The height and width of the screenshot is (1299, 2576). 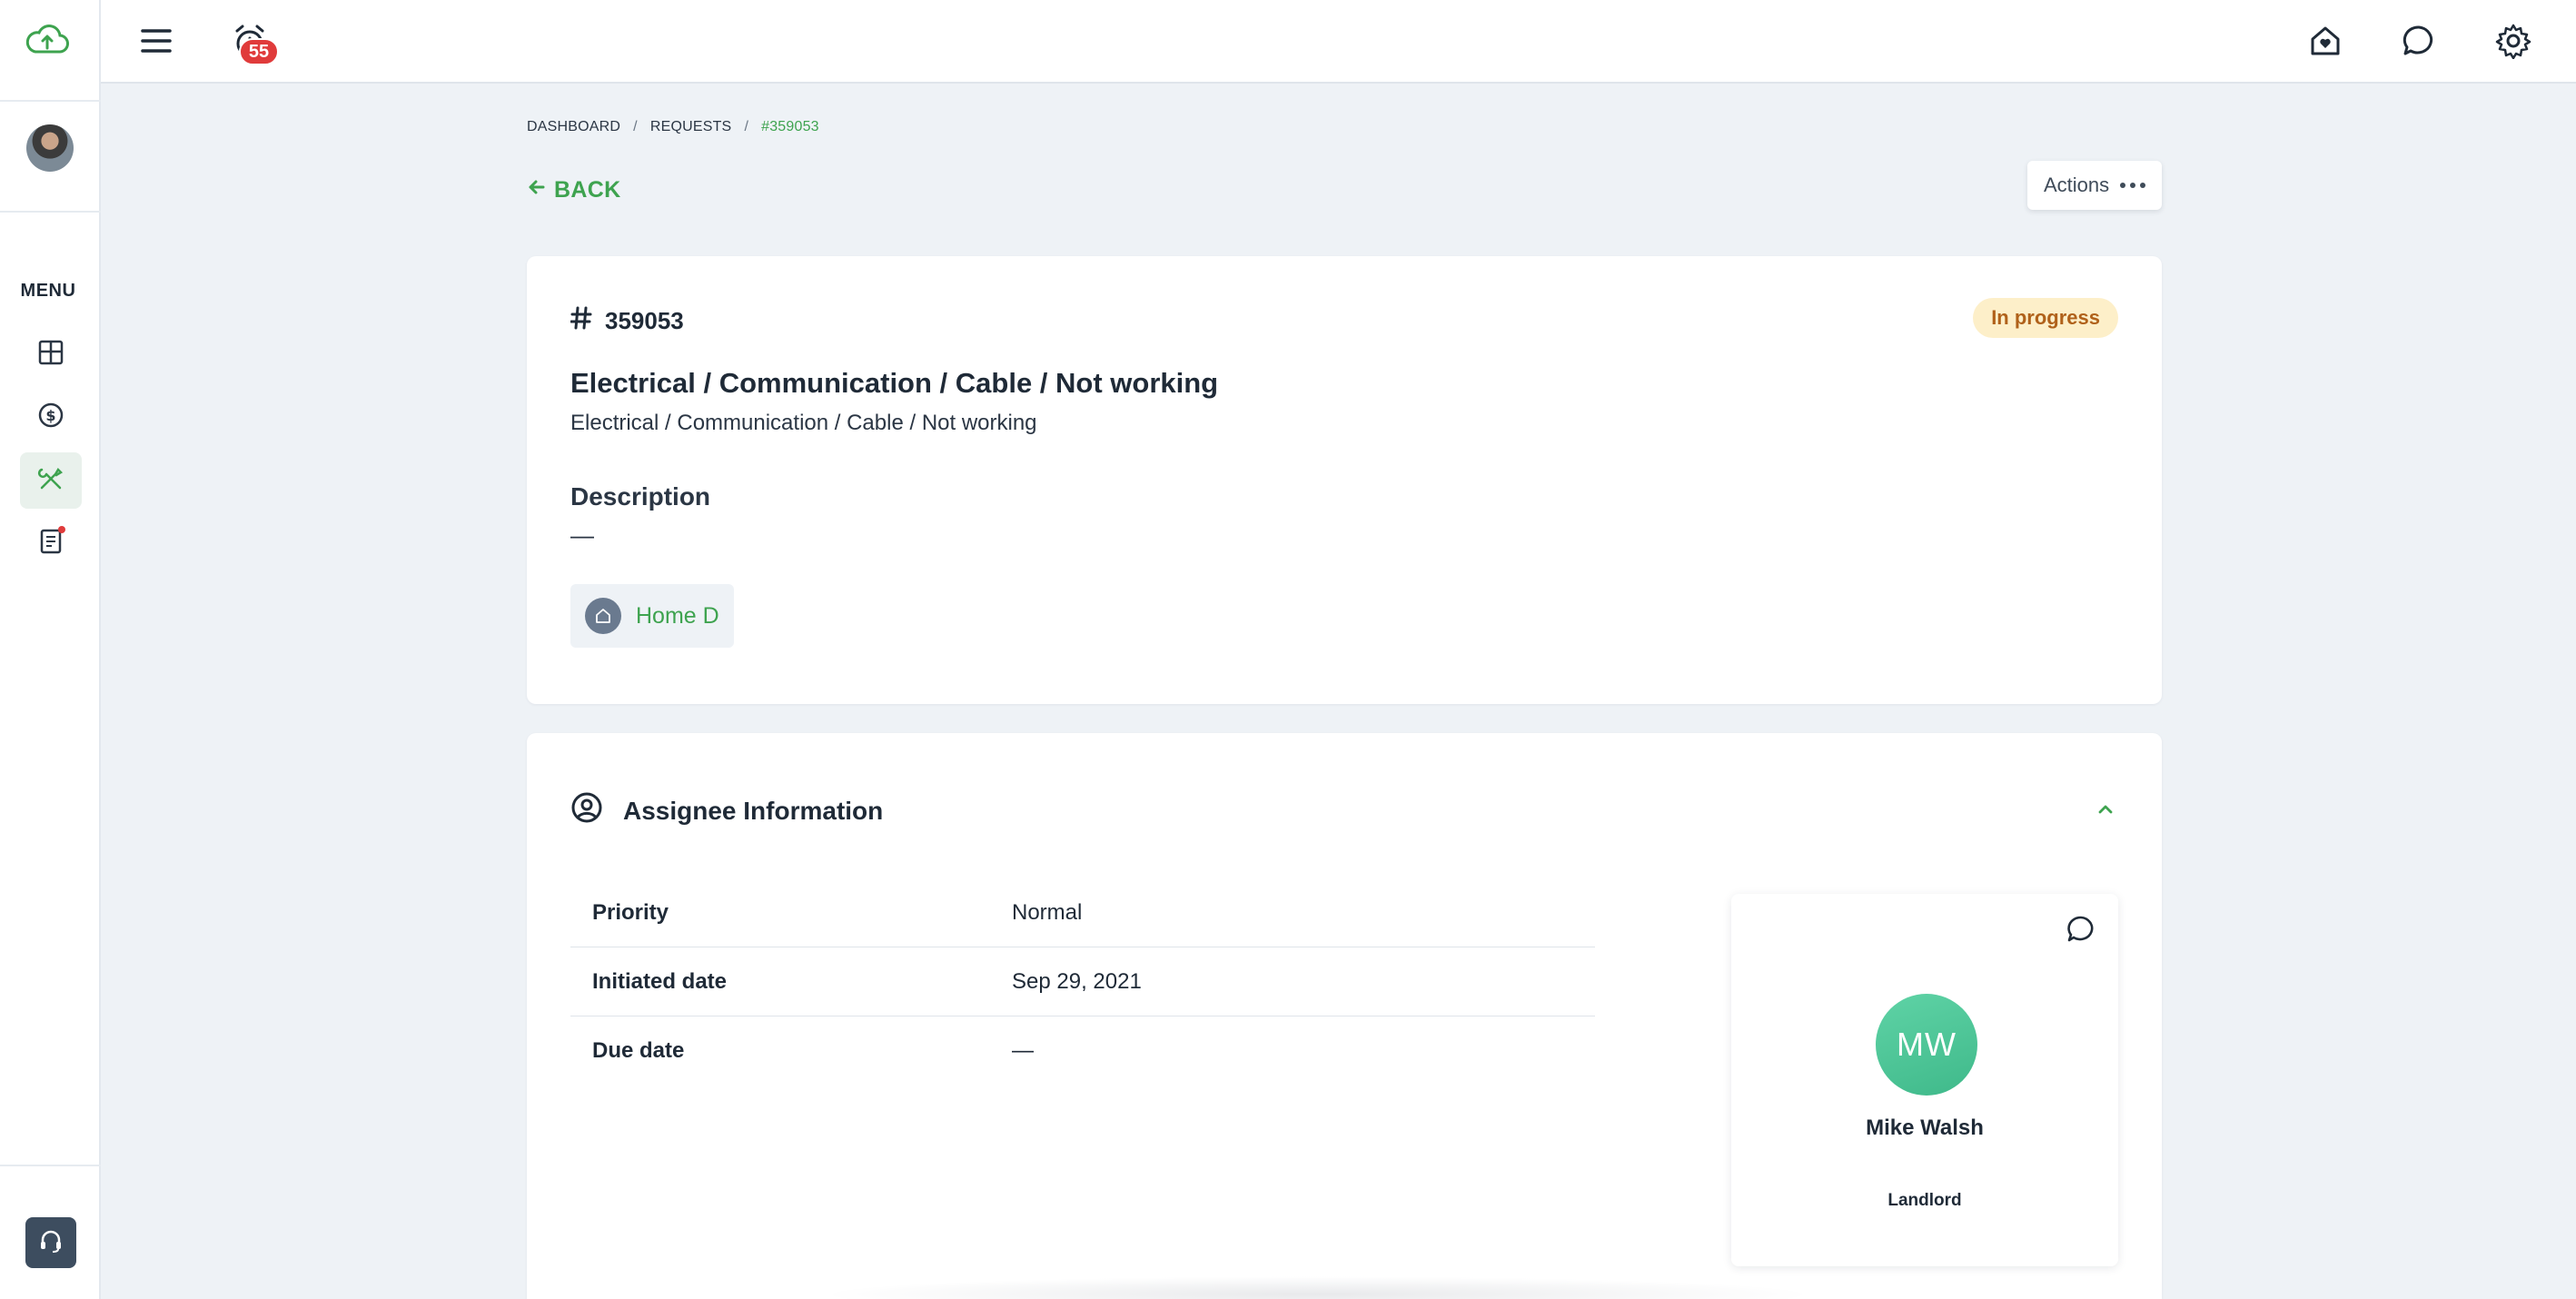 I want to click on support-button, so click(x=50, y=1242).